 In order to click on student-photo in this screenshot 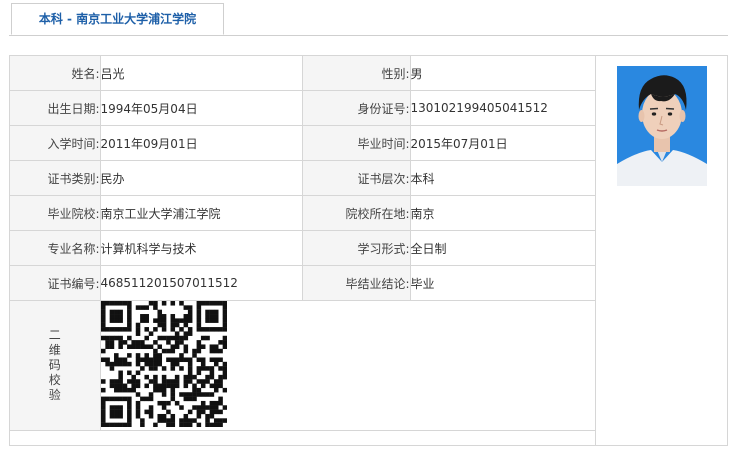, I will do `click(662, 126)`.